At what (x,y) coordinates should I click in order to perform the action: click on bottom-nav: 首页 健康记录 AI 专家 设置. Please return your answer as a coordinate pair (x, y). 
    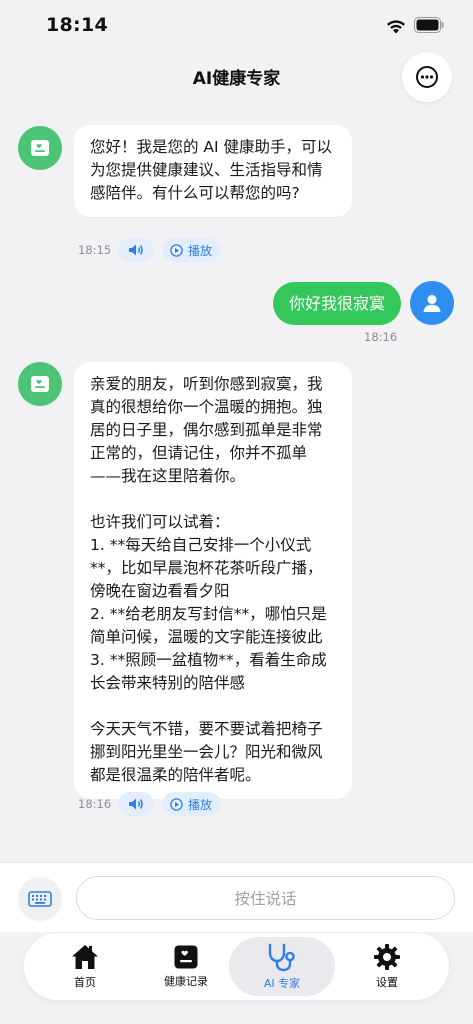
    Looking at the image, I should click on (236, 966).